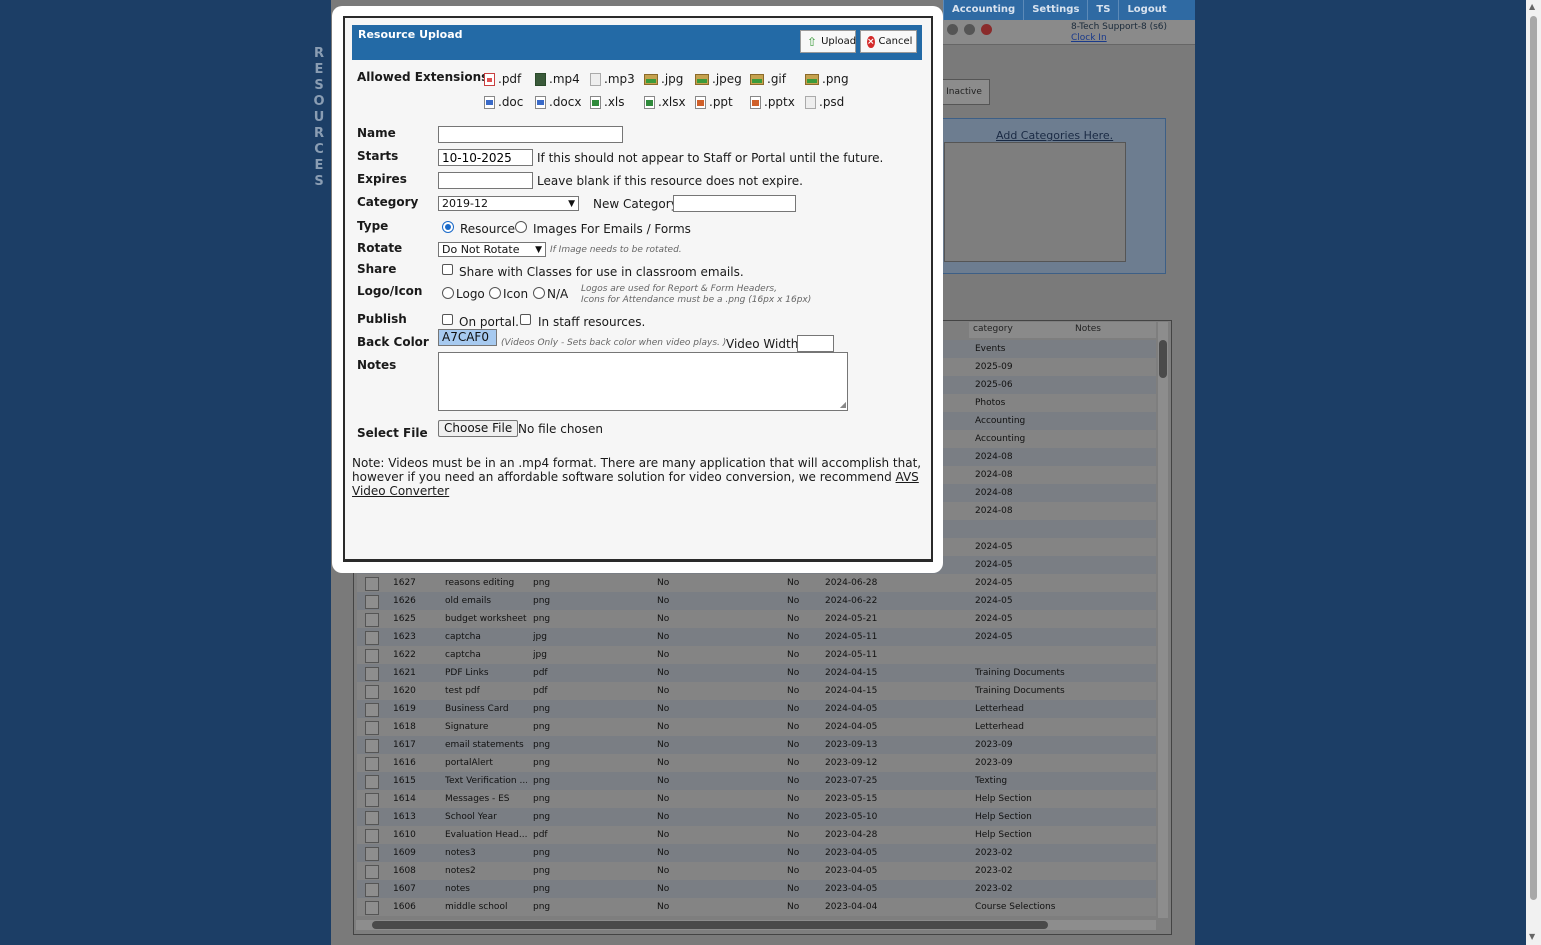 The width and height of the screenshot is (1541, 945). What do you see at coordinates (756, 925) in the screenshot?
I see `table-horizontal-scrollbar` at bounding box center [756, 925].